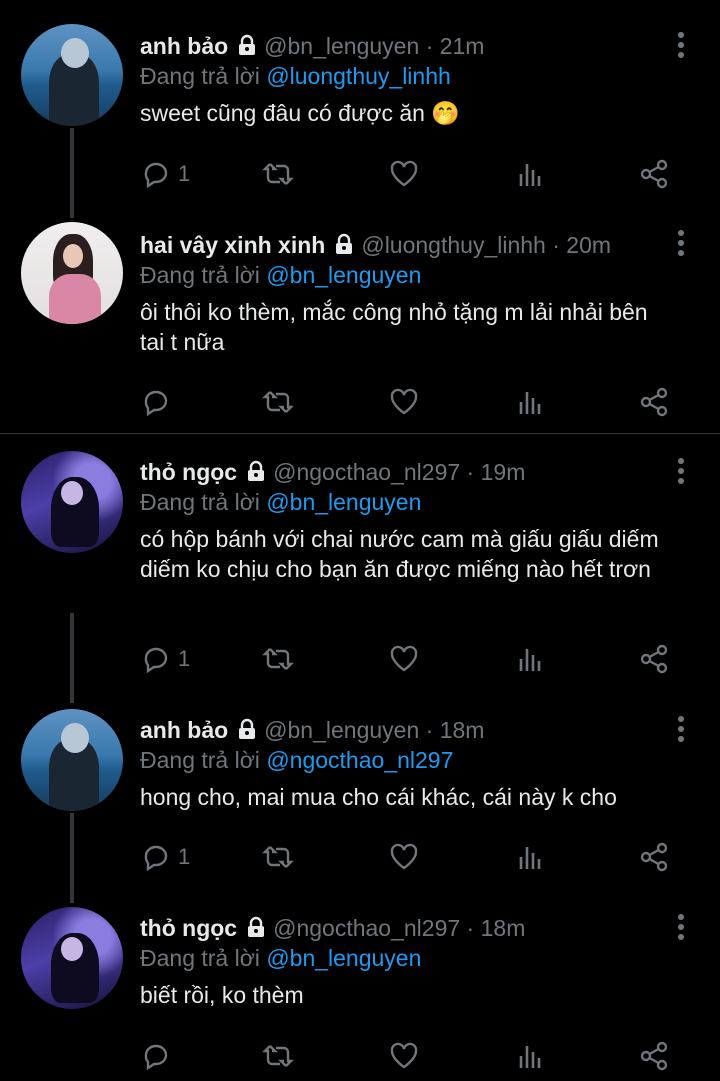  I want to click on tweet-header: thỏ ngọc @ngocthao_nl297 · 18m, so click(400, 928).